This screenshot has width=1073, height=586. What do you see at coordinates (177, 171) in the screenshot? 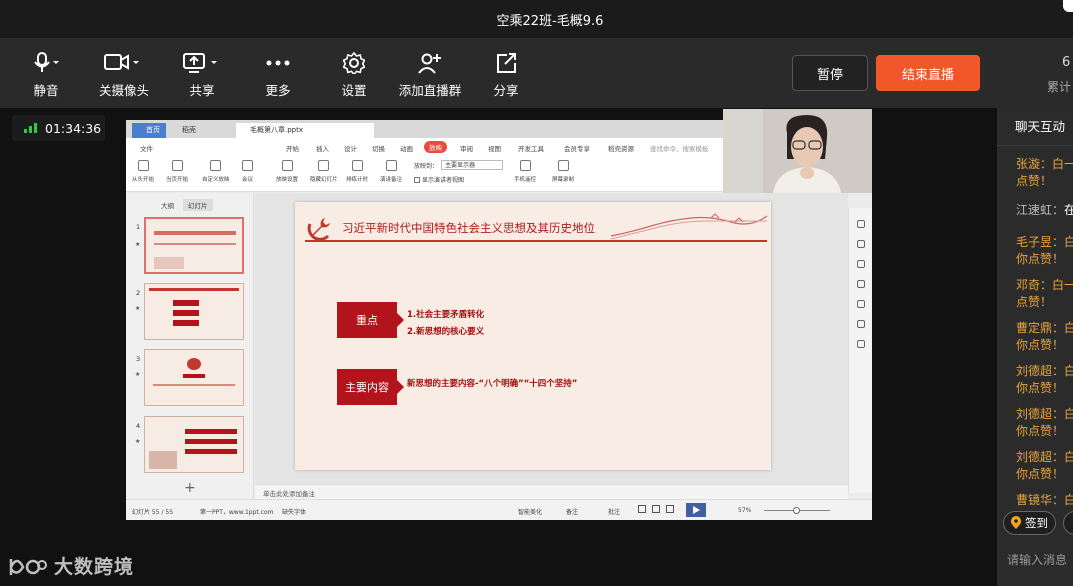
I see `ribbon-from-current: 当页开始` at bounding box center [177, 171].